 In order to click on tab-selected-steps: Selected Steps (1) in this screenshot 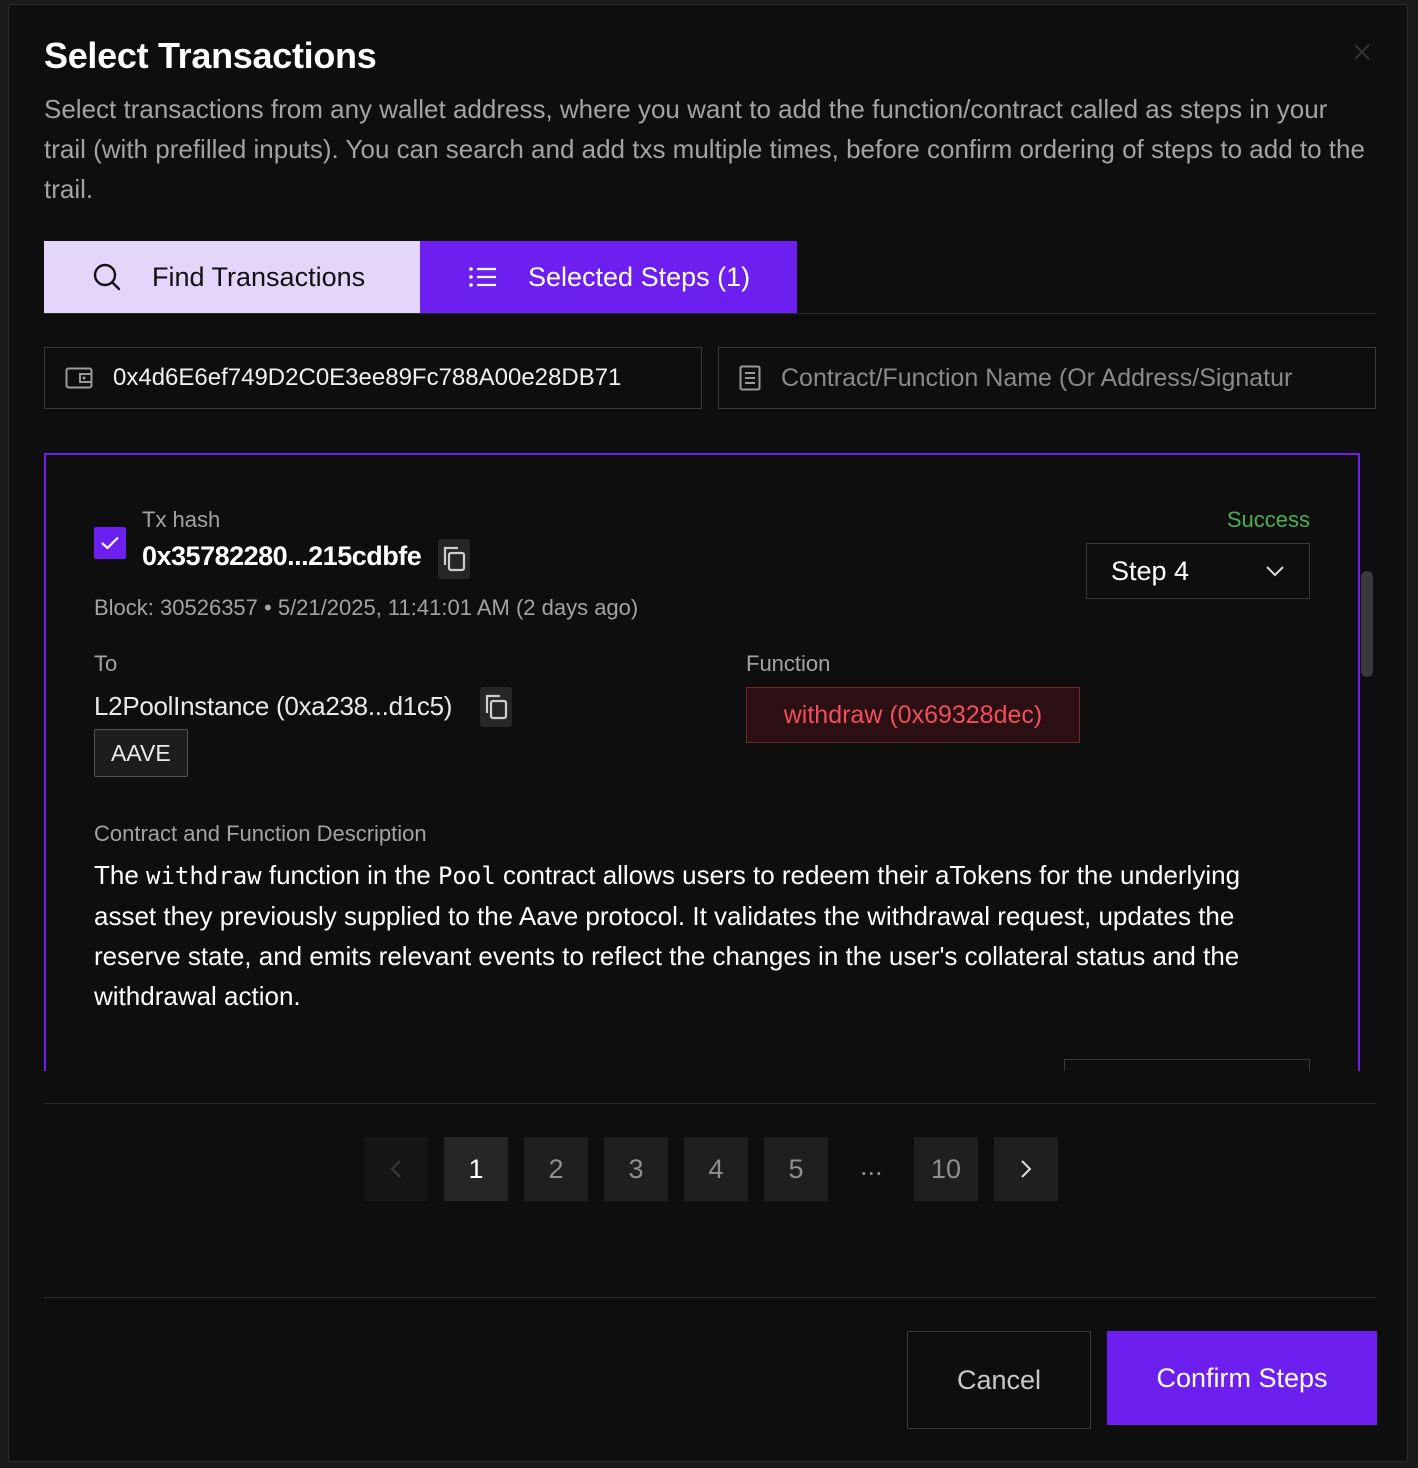, I will do `click(608, 277)`.